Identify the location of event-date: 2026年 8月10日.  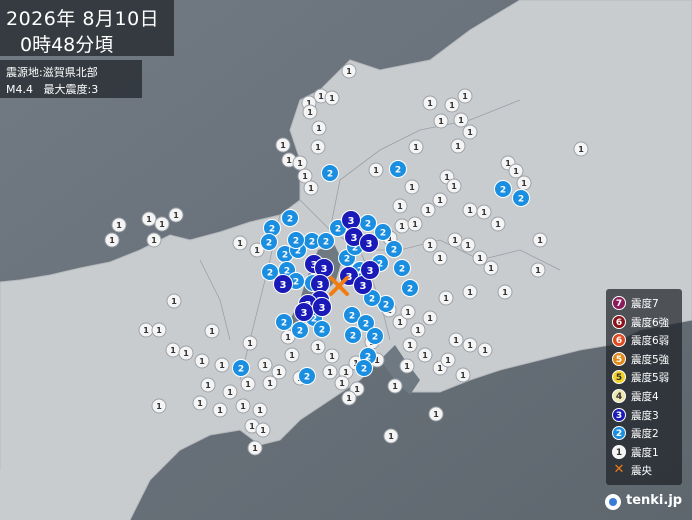
(83, 19).